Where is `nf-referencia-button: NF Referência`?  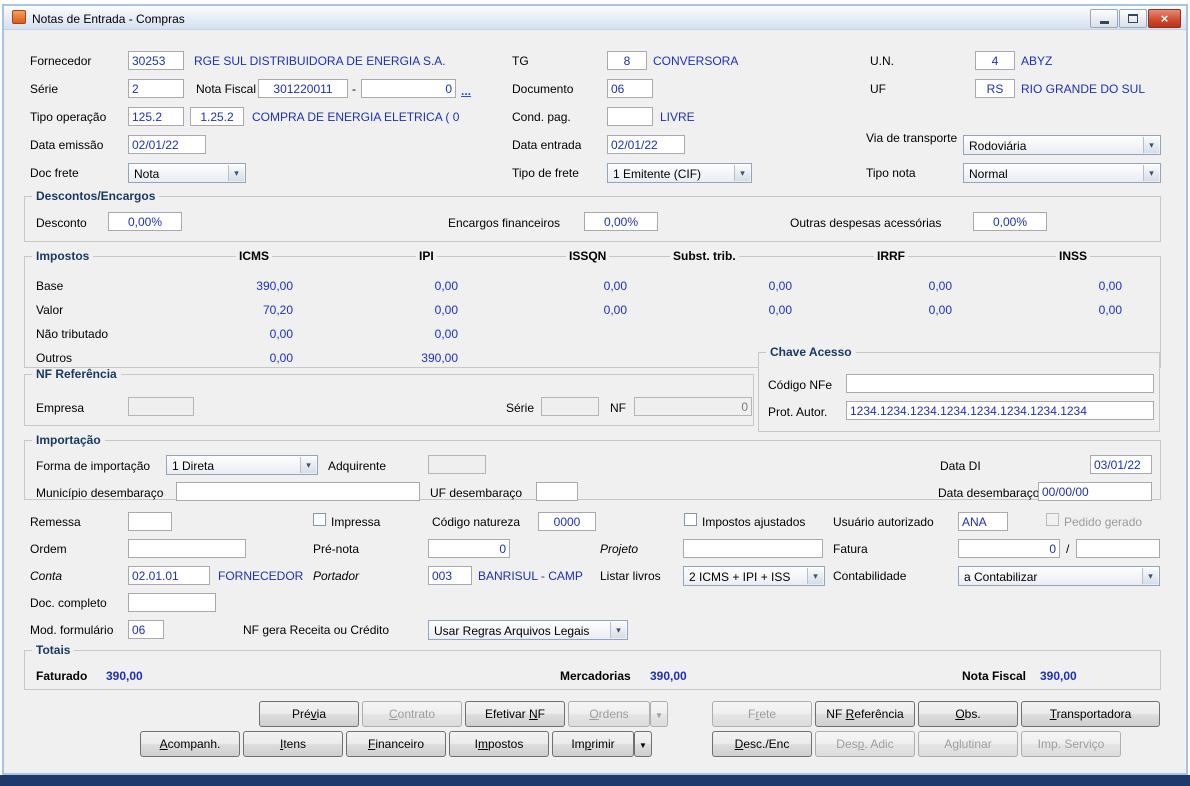
nf-referencia-button: NF Referência is located at coordinates (865, 714).